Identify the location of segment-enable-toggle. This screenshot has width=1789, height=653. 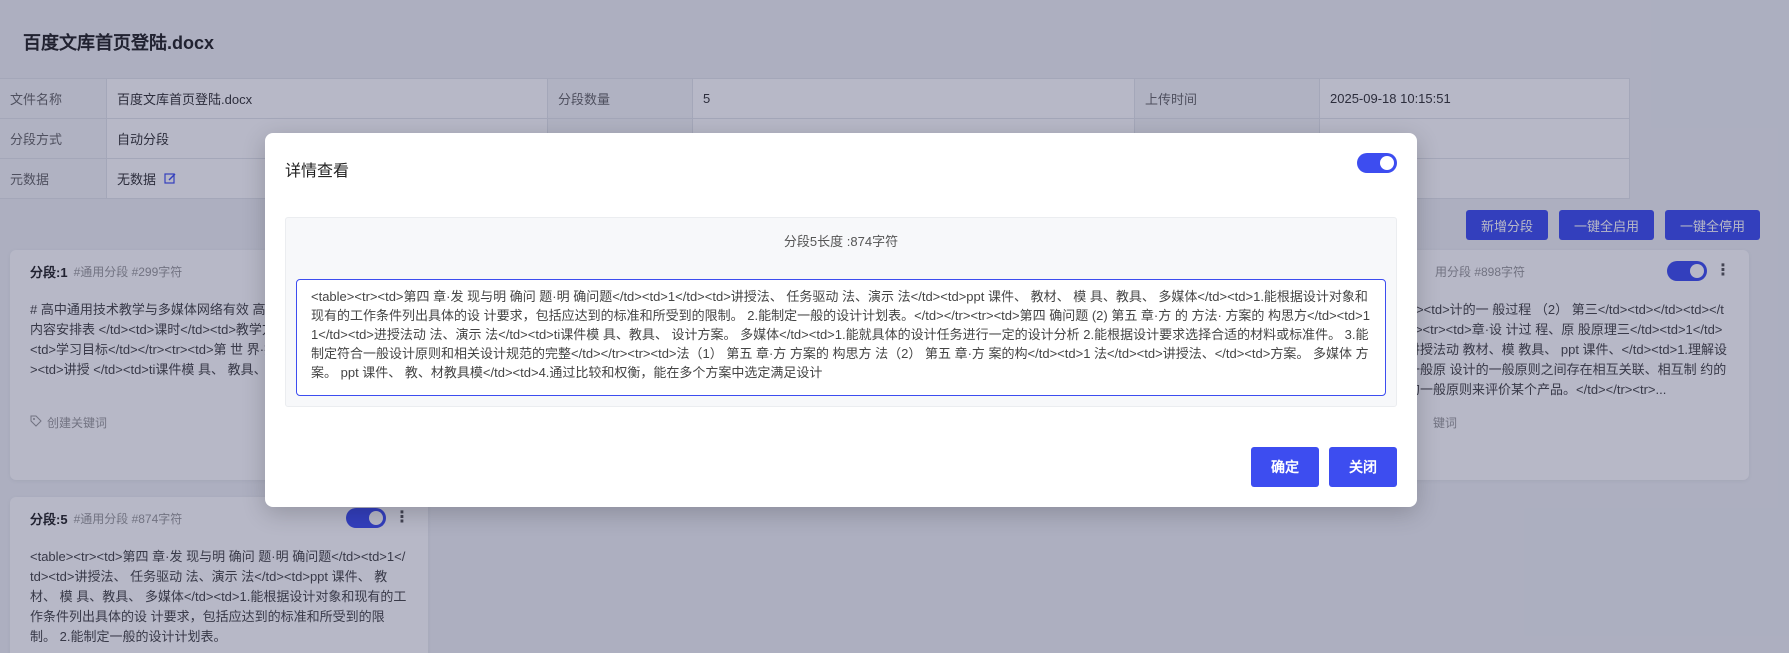
(1377, 163).